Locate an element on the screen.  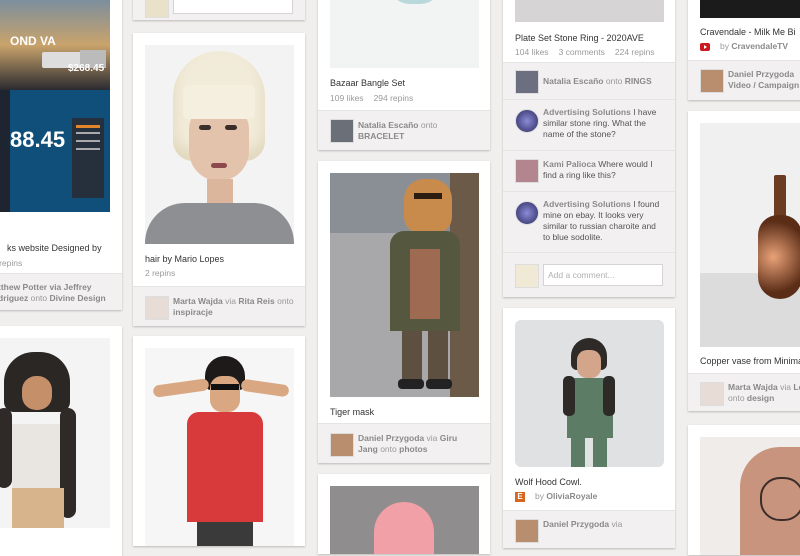
pin-description: Wolf Hood Cowl. is located at coordinates (548, 482).